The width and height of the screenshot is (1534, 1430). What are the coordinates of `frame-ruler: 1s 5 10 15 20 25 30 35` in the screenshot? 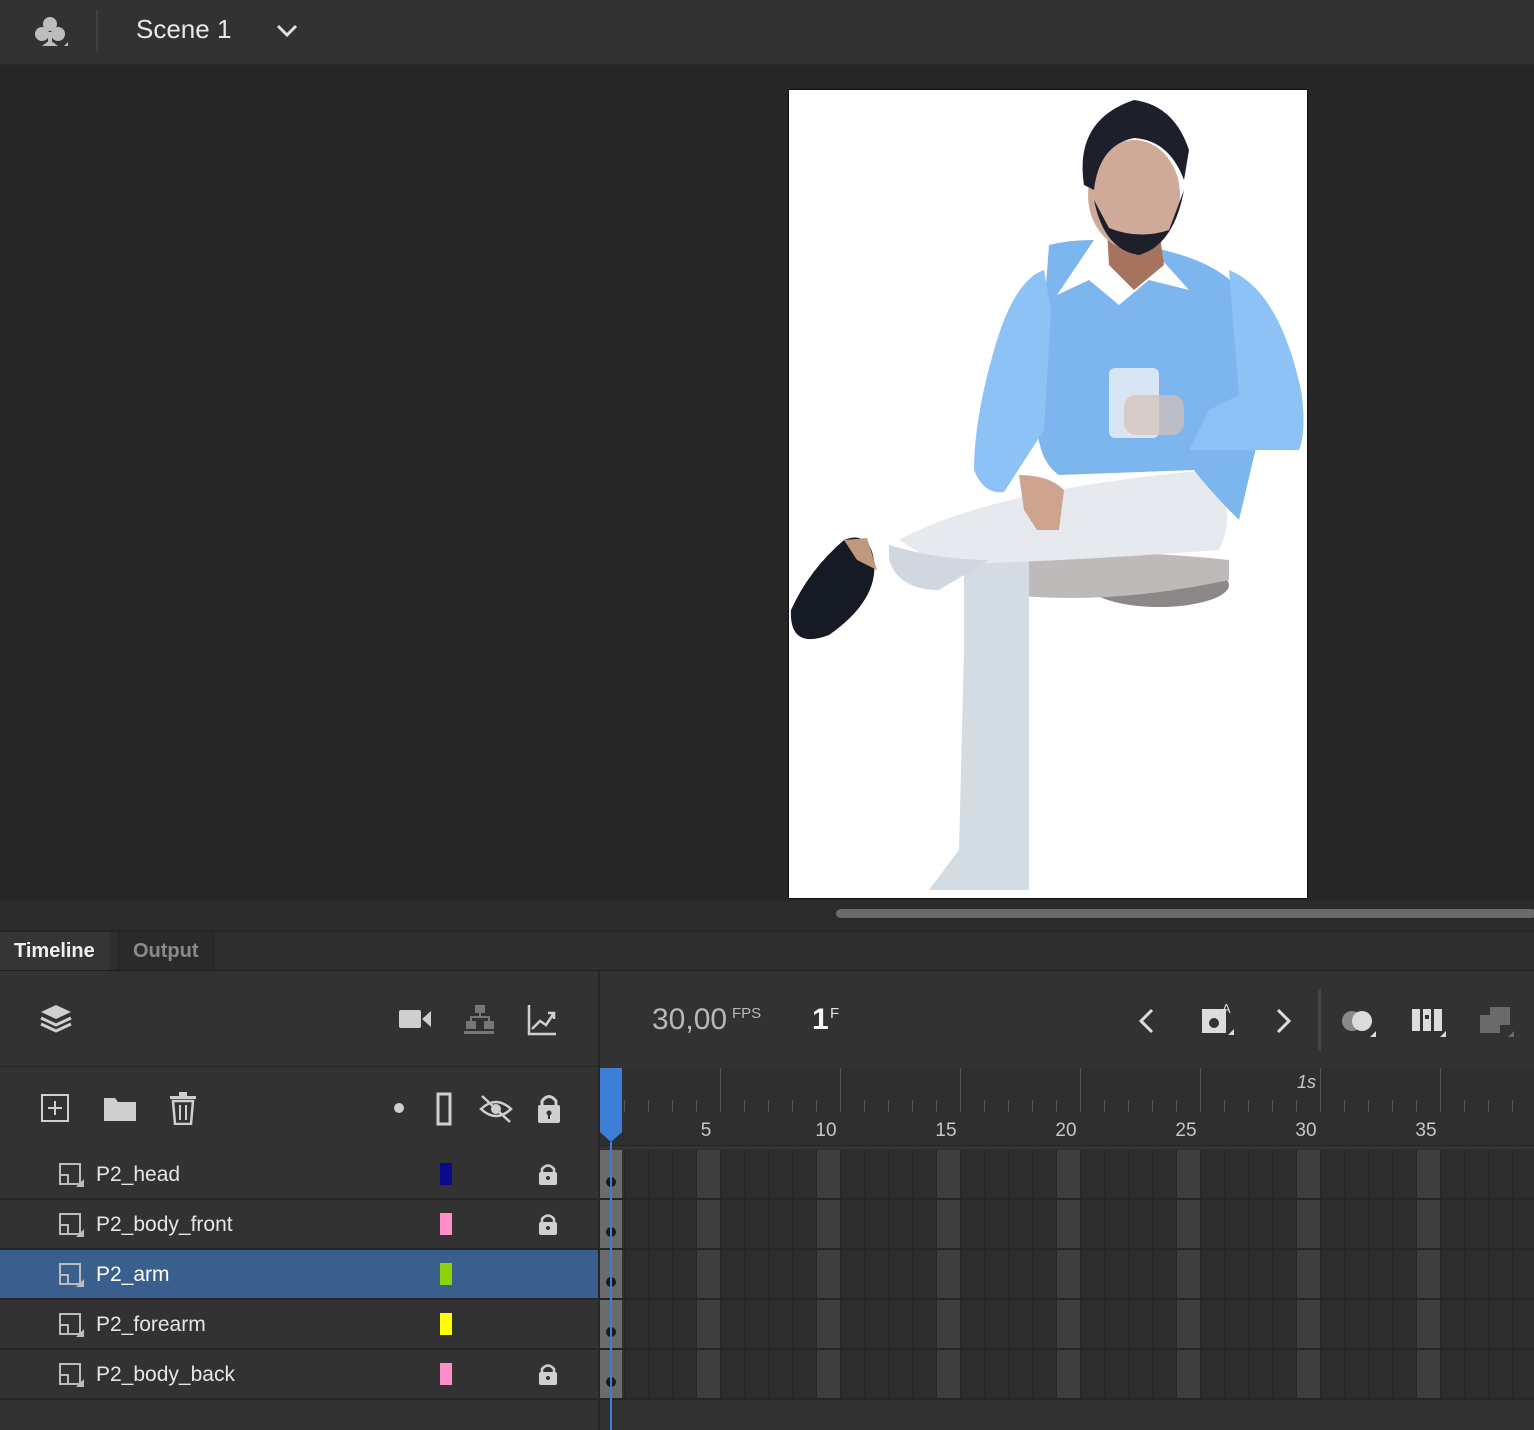 It's located at (1067, 1107).